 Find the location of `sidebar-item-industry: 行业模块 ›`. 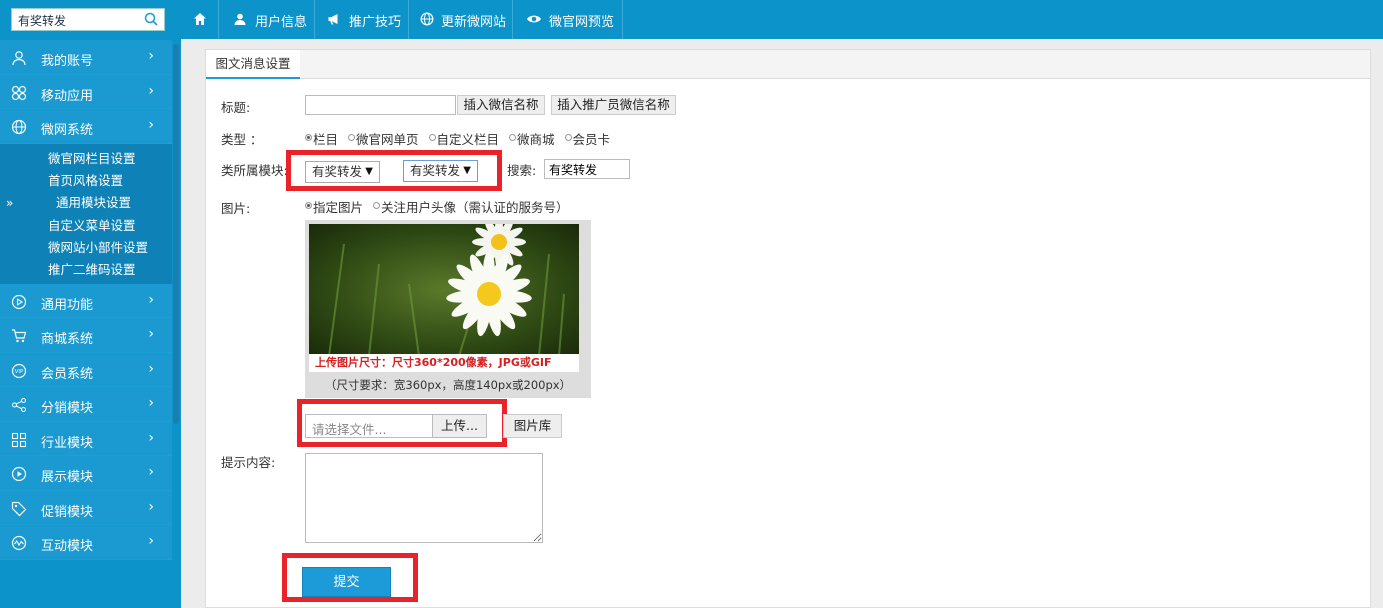

sidebar-item-industry: 行业模块 › is located at coordinates (86, 439).